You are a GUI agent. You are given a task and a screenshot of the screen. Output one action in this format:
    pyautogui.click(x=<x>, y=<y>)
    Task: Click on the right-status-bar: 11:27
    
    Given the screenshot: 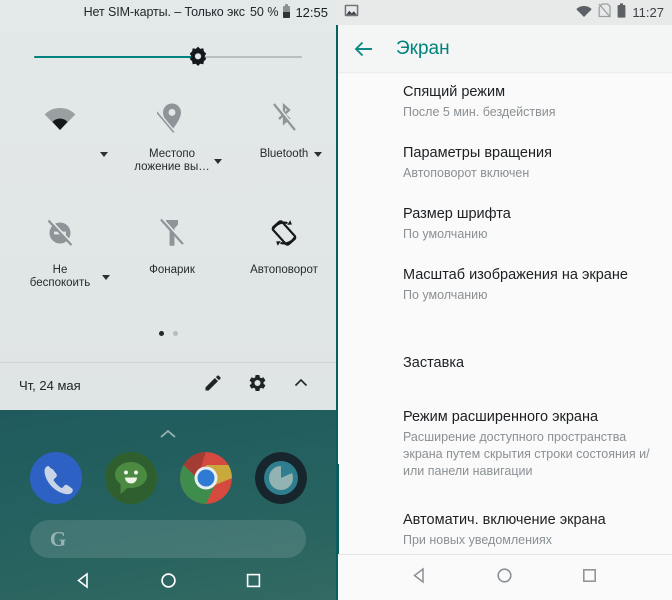 What is the action you would take?
    pyautogui.click(x=504, y=12)
    